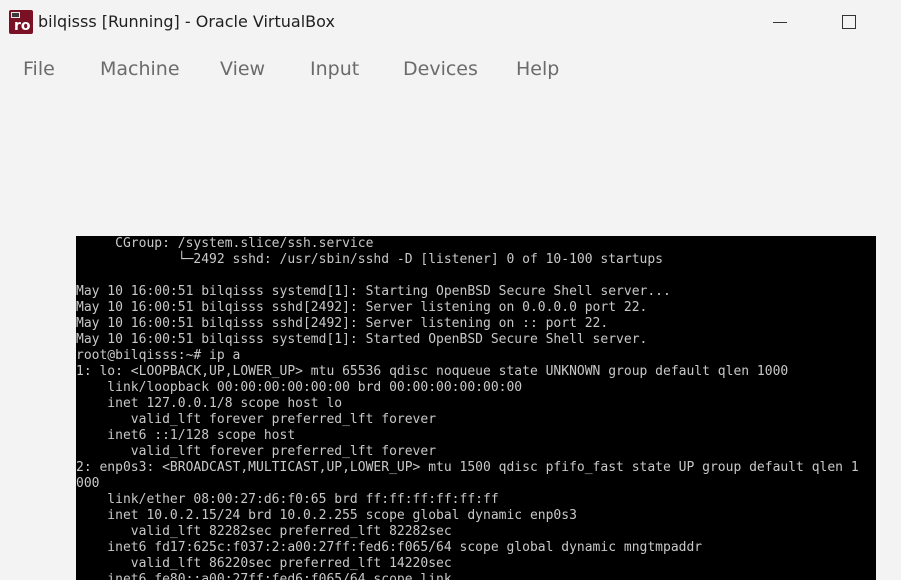 This screenshot has height=580, width=901. I want to click on minimize-icon, so click(780, 22).